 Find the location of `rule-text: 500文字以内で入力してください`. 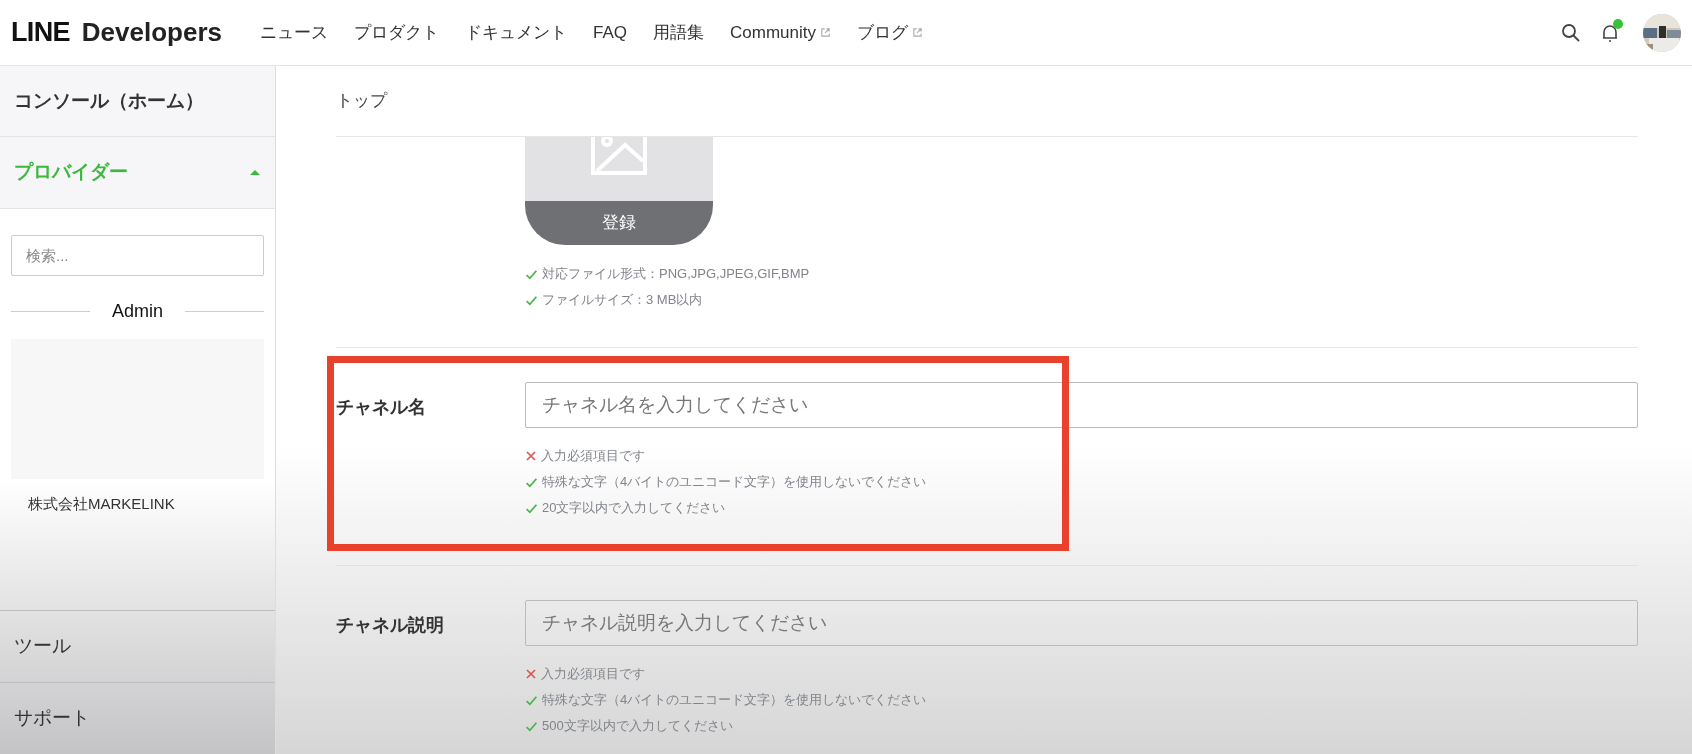

rule-text: 500文字以内で入力してください is located at coordinates (637, 726).